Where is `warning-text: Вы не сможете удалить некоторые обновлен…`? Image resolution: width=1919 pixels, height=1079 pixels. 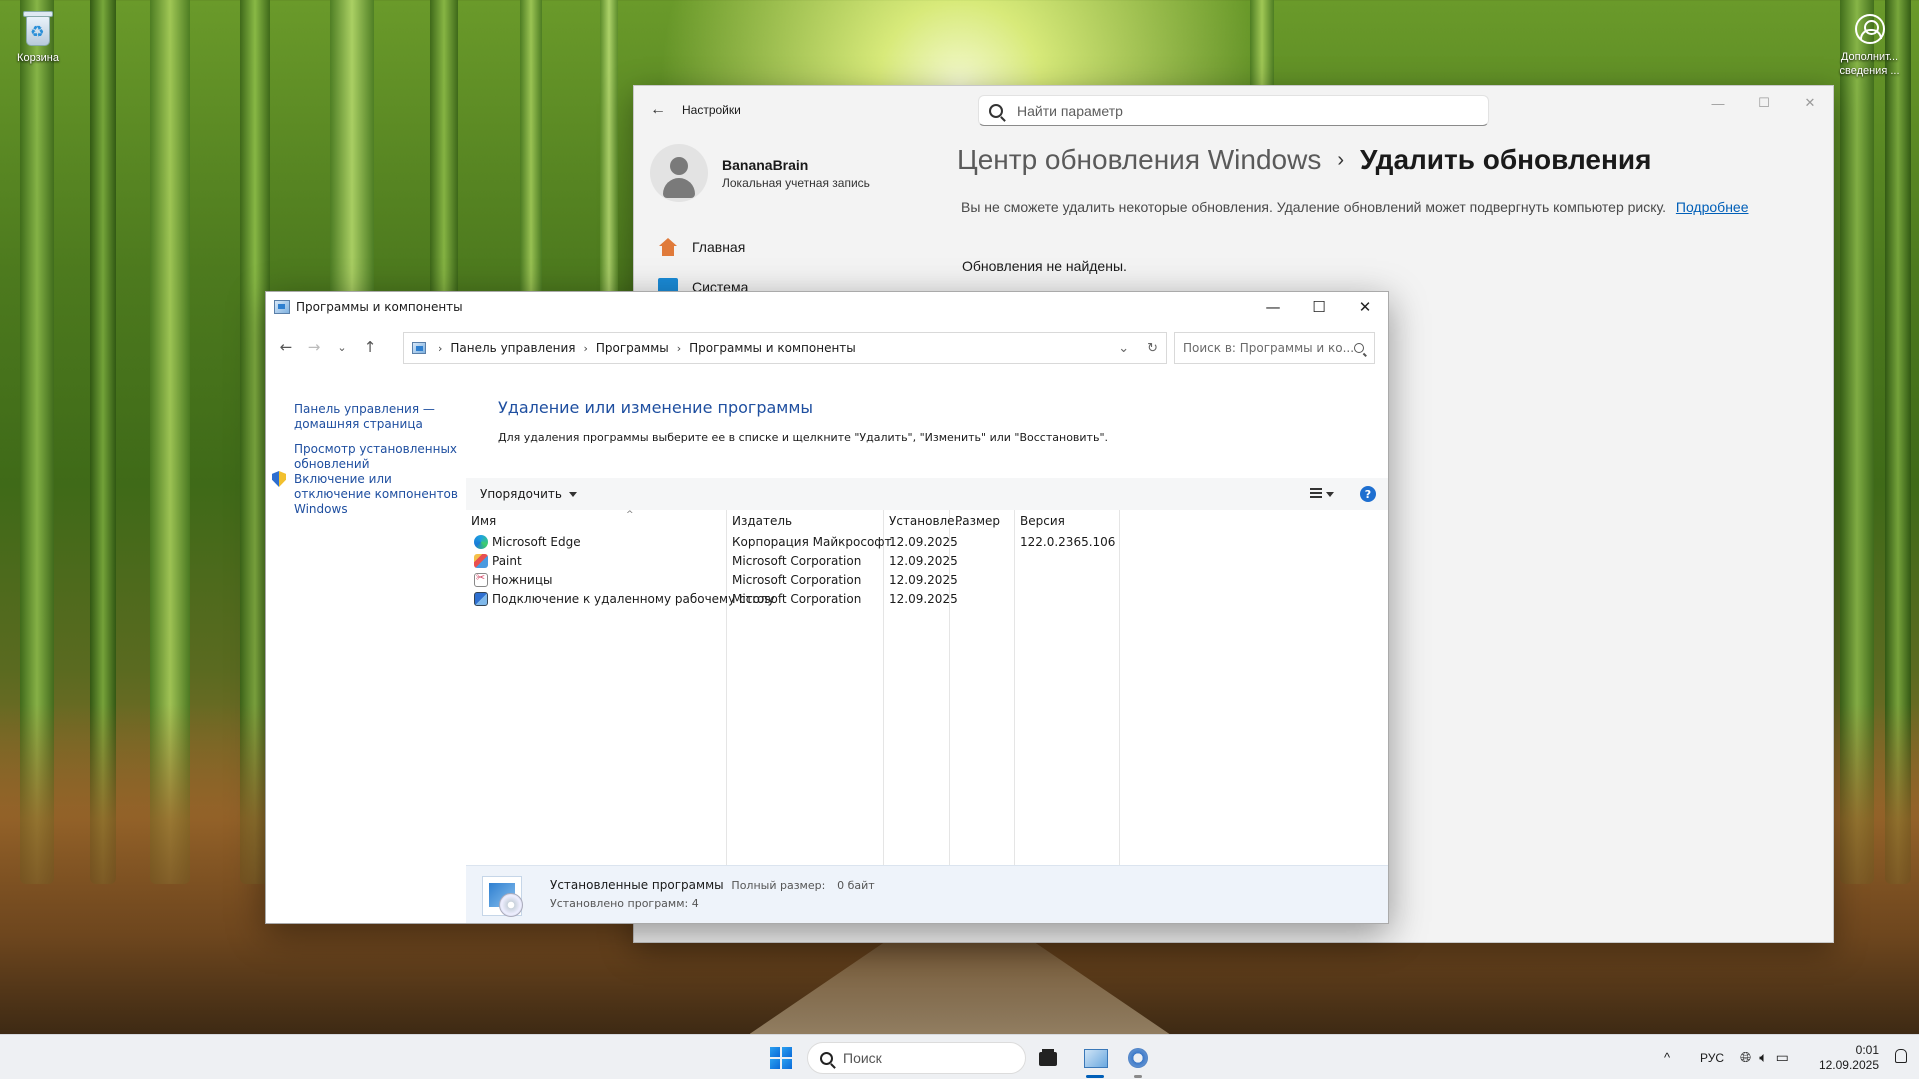
warning-text: Вы не сможете удалить некоторые обновлен… is located at coordinates (1355, 207).